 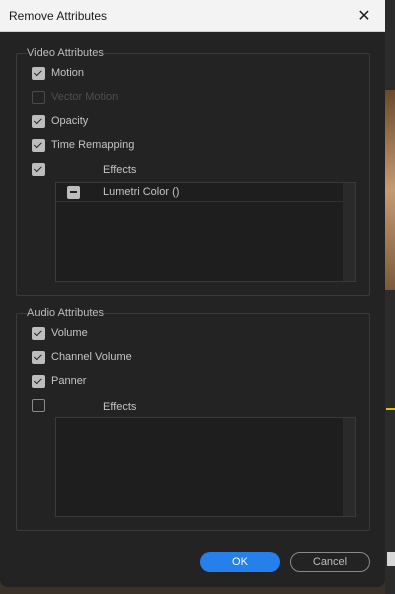 What do you see at coordinates (58, 15) in the screenshot?
I see `dialog-title: Remove Attributes` at bounding box center [58, 15].